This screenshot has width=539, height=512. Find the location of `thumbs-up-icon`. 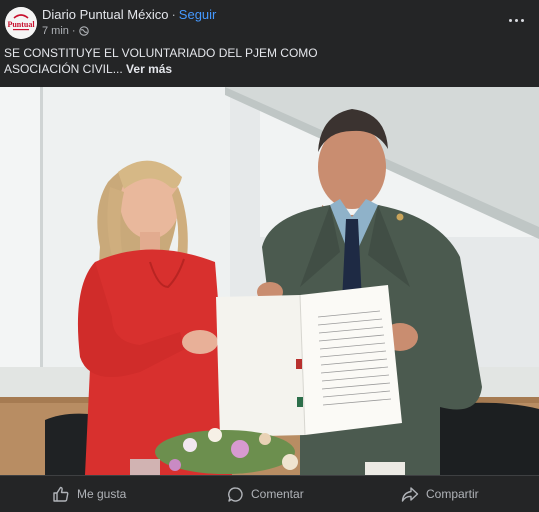

thumbs-up-icon is located at coordinates (61, 494).